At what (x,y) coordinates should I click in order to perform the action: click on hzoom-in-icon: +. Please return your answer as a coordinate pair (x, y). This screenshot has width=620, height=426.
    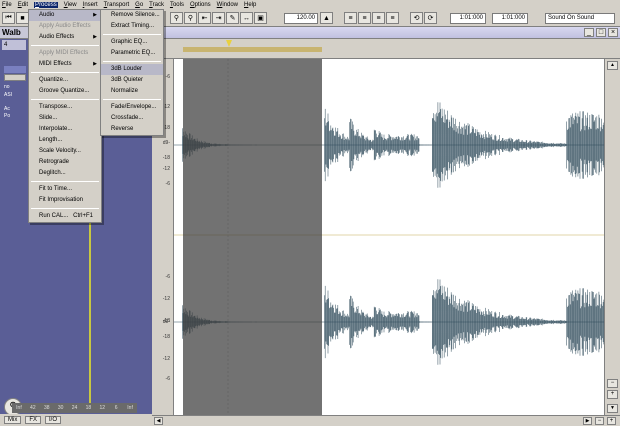
    Looking at the image, I should click on (611, 421).